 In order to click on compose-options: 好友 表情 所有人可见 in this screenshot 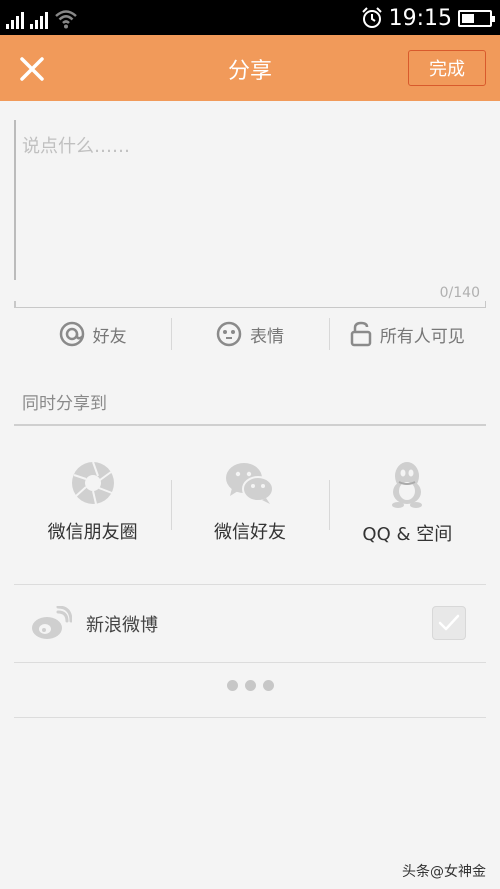, I will do `click(250, 334)`.